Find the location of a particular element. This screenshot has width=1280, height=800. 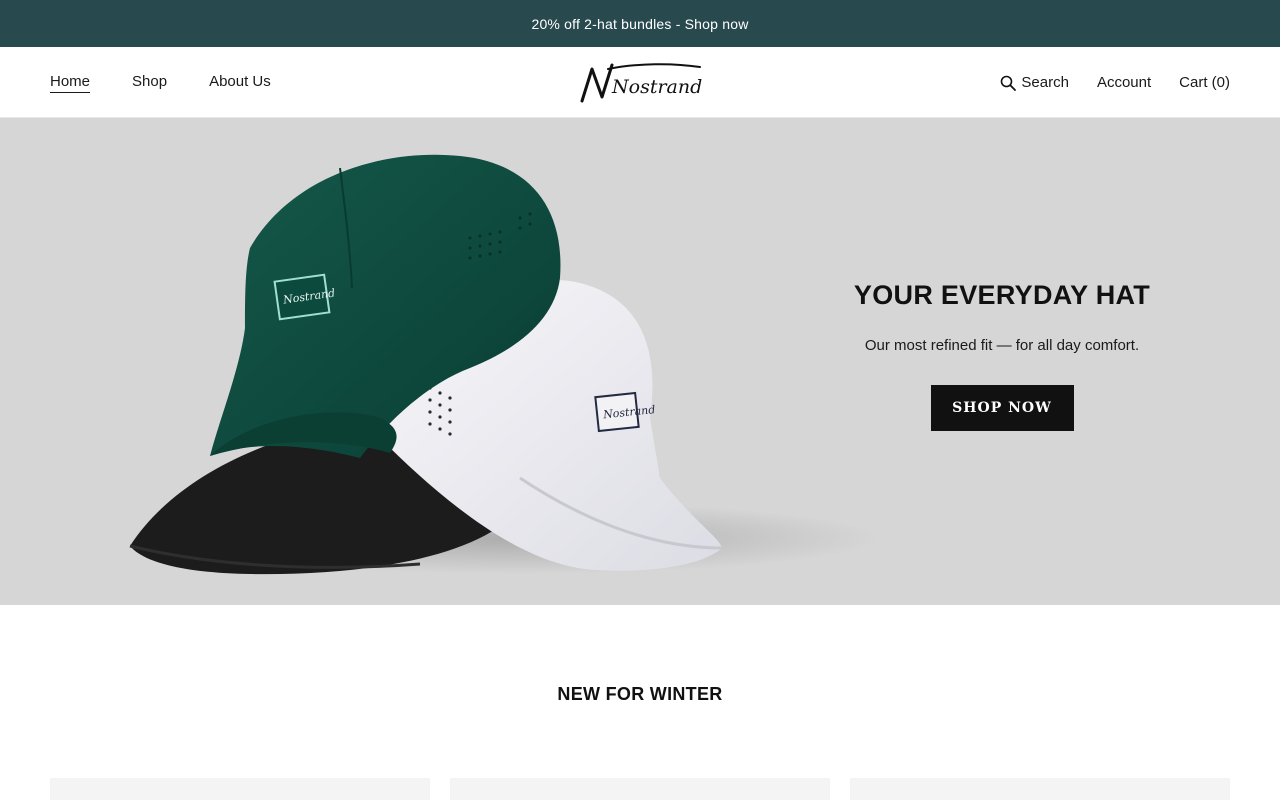

search-icon is located at coordinates (1009, 83).